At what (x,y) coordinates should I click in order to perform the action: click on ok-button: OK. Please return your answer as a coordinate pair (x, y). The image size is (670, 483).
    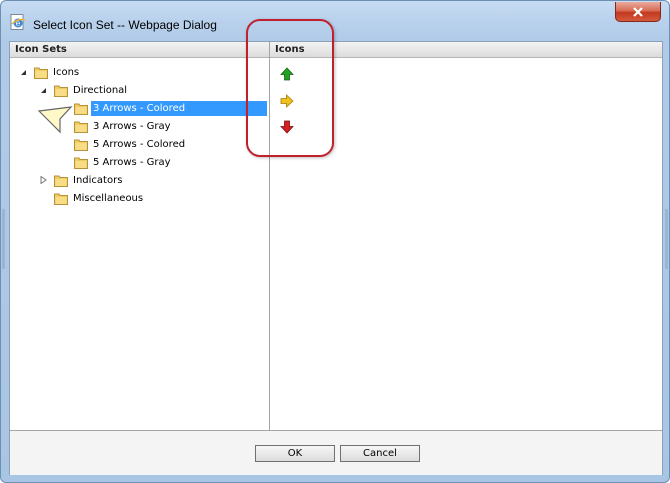
    Looking at the image, I should click on (295, 453).